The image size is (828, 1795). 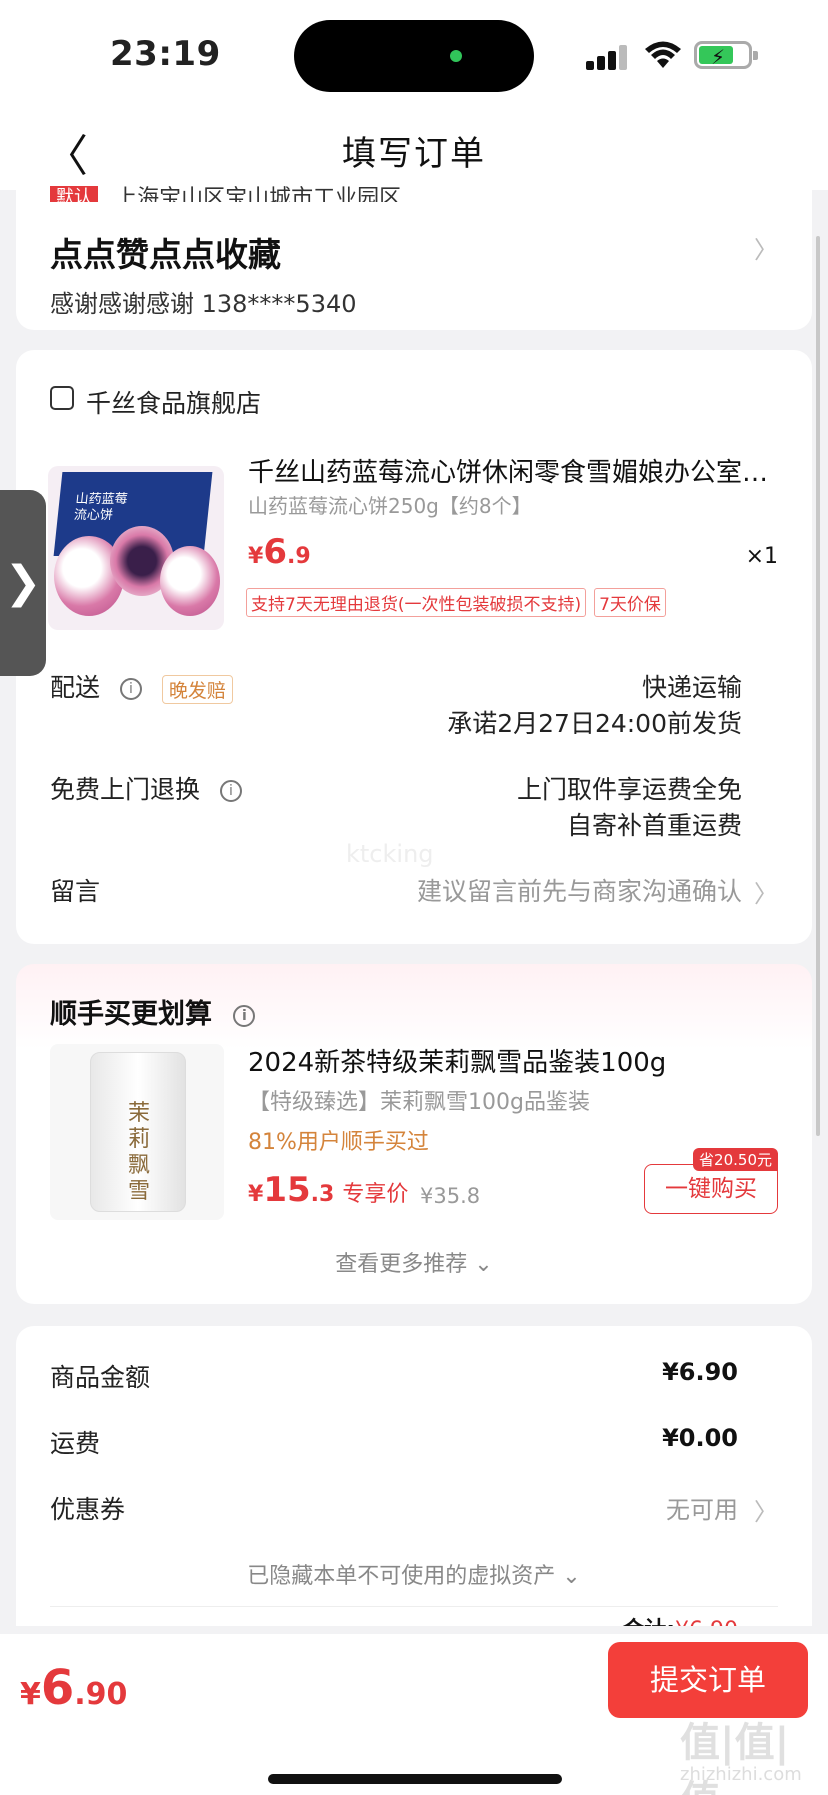 What do you see at coordinates (629, 789) in the screenshot?
I see `return-line1: 上门取件享运费全免` at bounding box center [629, 789].